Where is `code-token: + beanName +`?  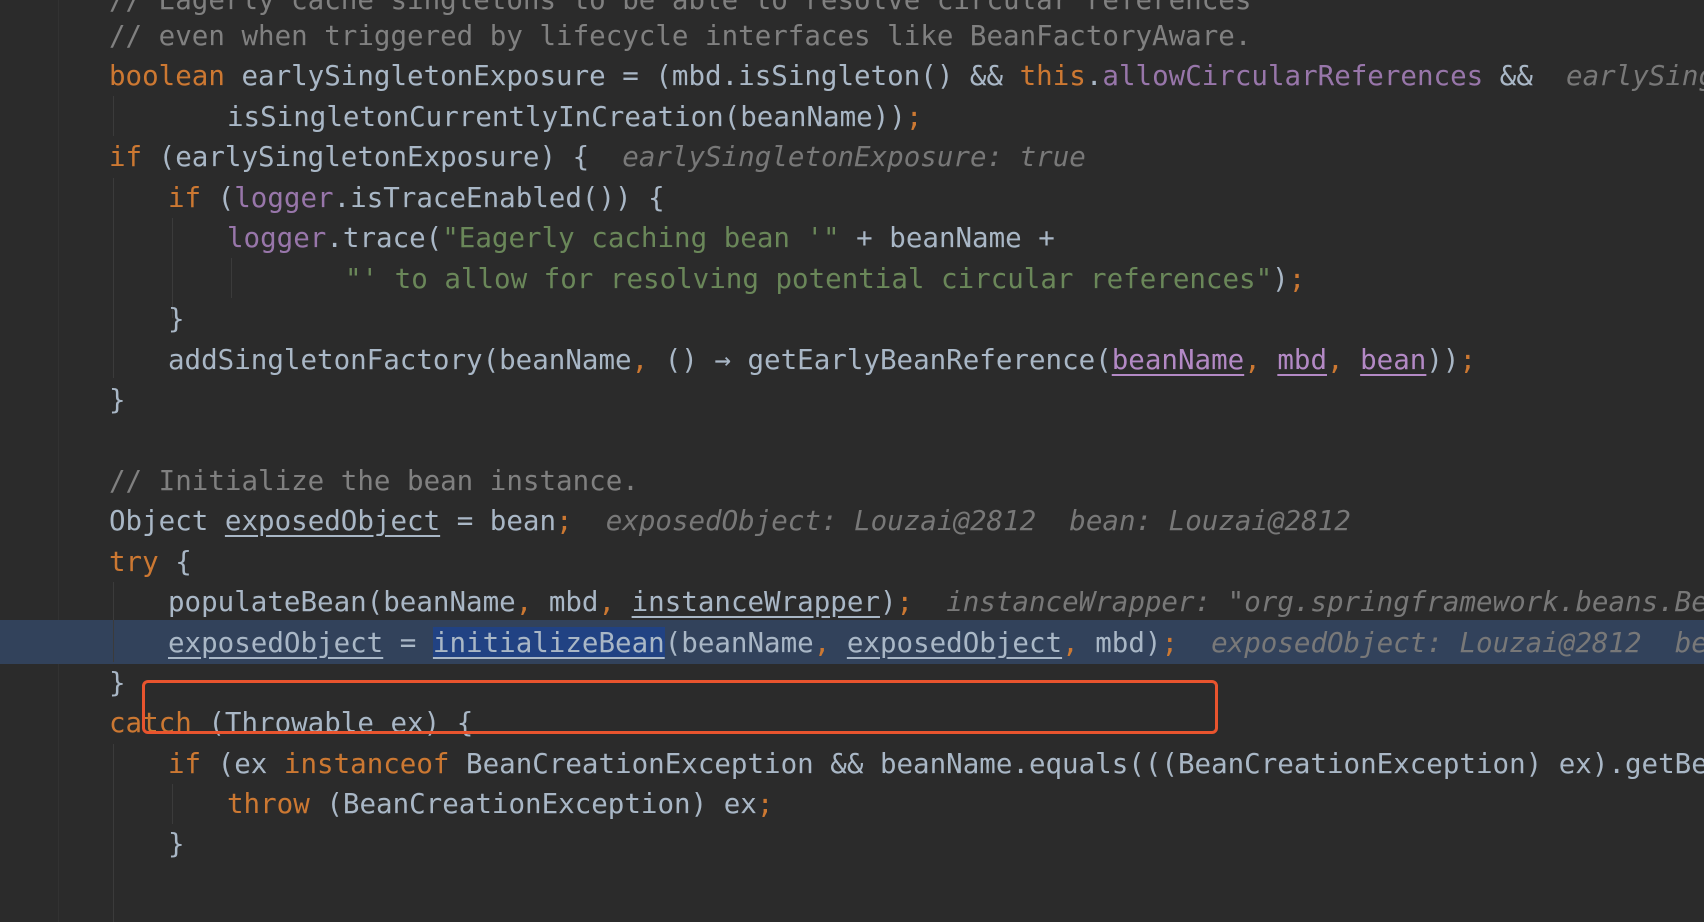
code-token: + beanName + is located at coordinates (947, 238).